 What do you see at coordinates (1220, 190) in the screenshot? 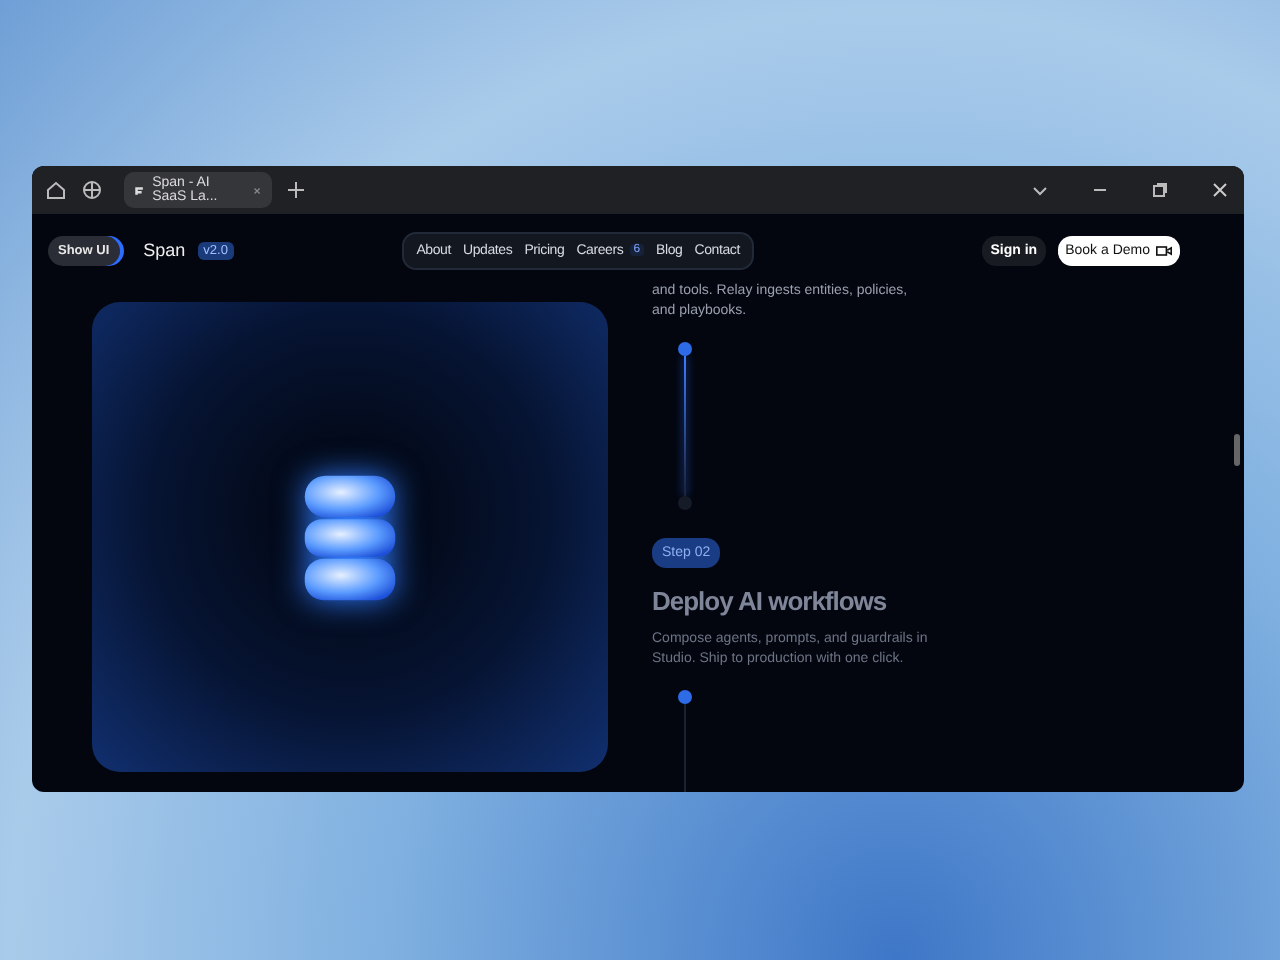
I see `close-icon` at bounding box center [1220, 190].